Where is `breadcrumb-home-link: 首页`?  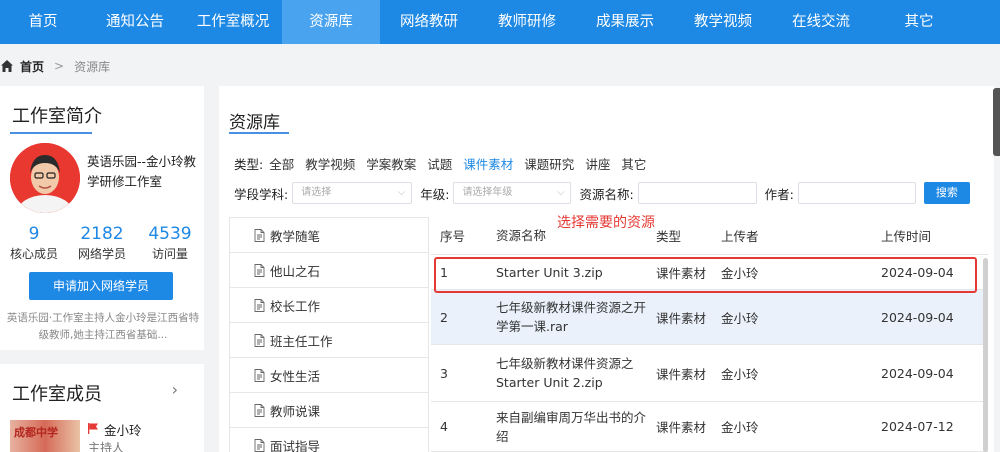
breadcrumb-home-link: 首页 is located at coordinates (32, 66).